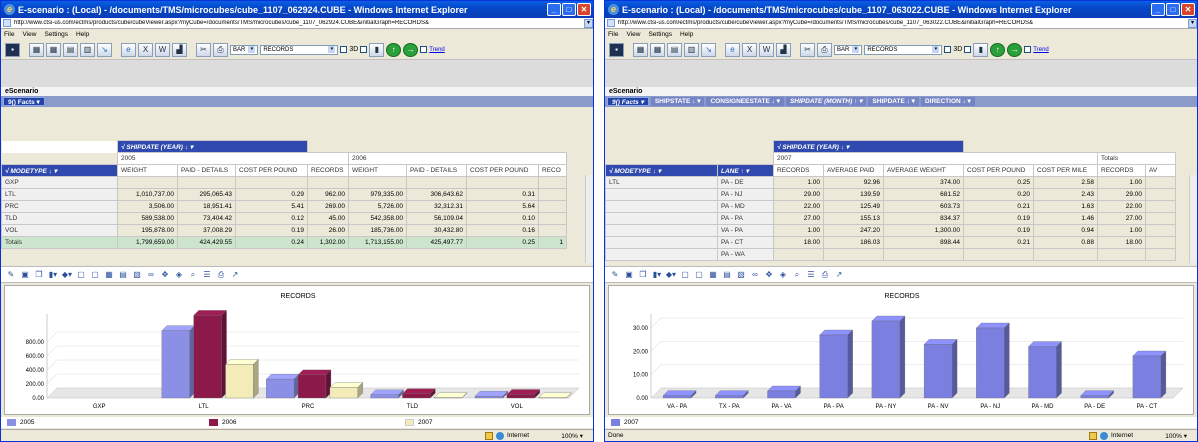  I want to click on new-icon: ✎, so click(11, 275).